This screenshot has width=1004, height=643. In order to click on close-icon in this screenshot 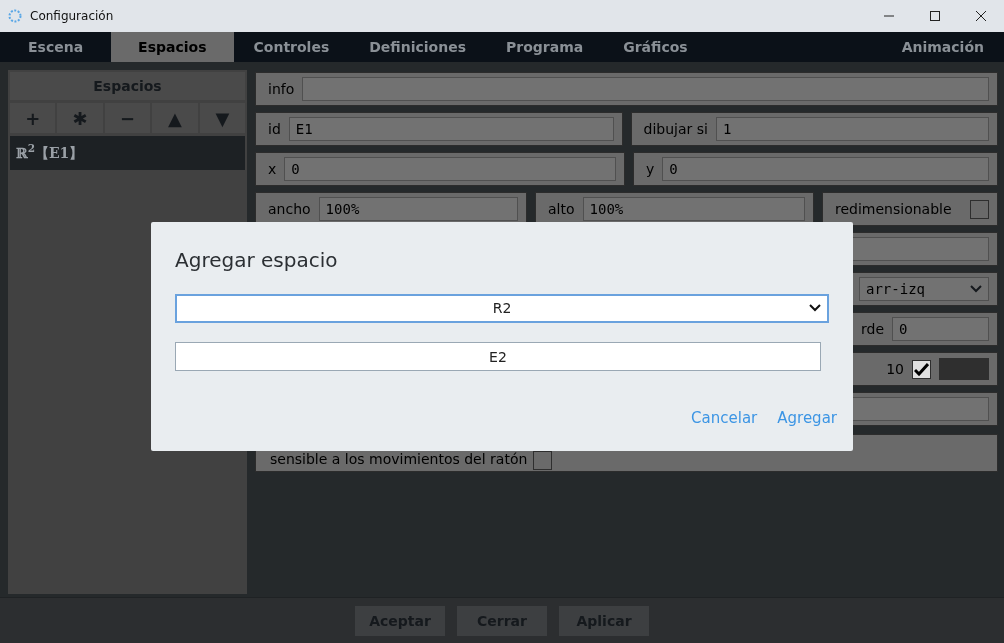, I will do `click(981, 16)`.